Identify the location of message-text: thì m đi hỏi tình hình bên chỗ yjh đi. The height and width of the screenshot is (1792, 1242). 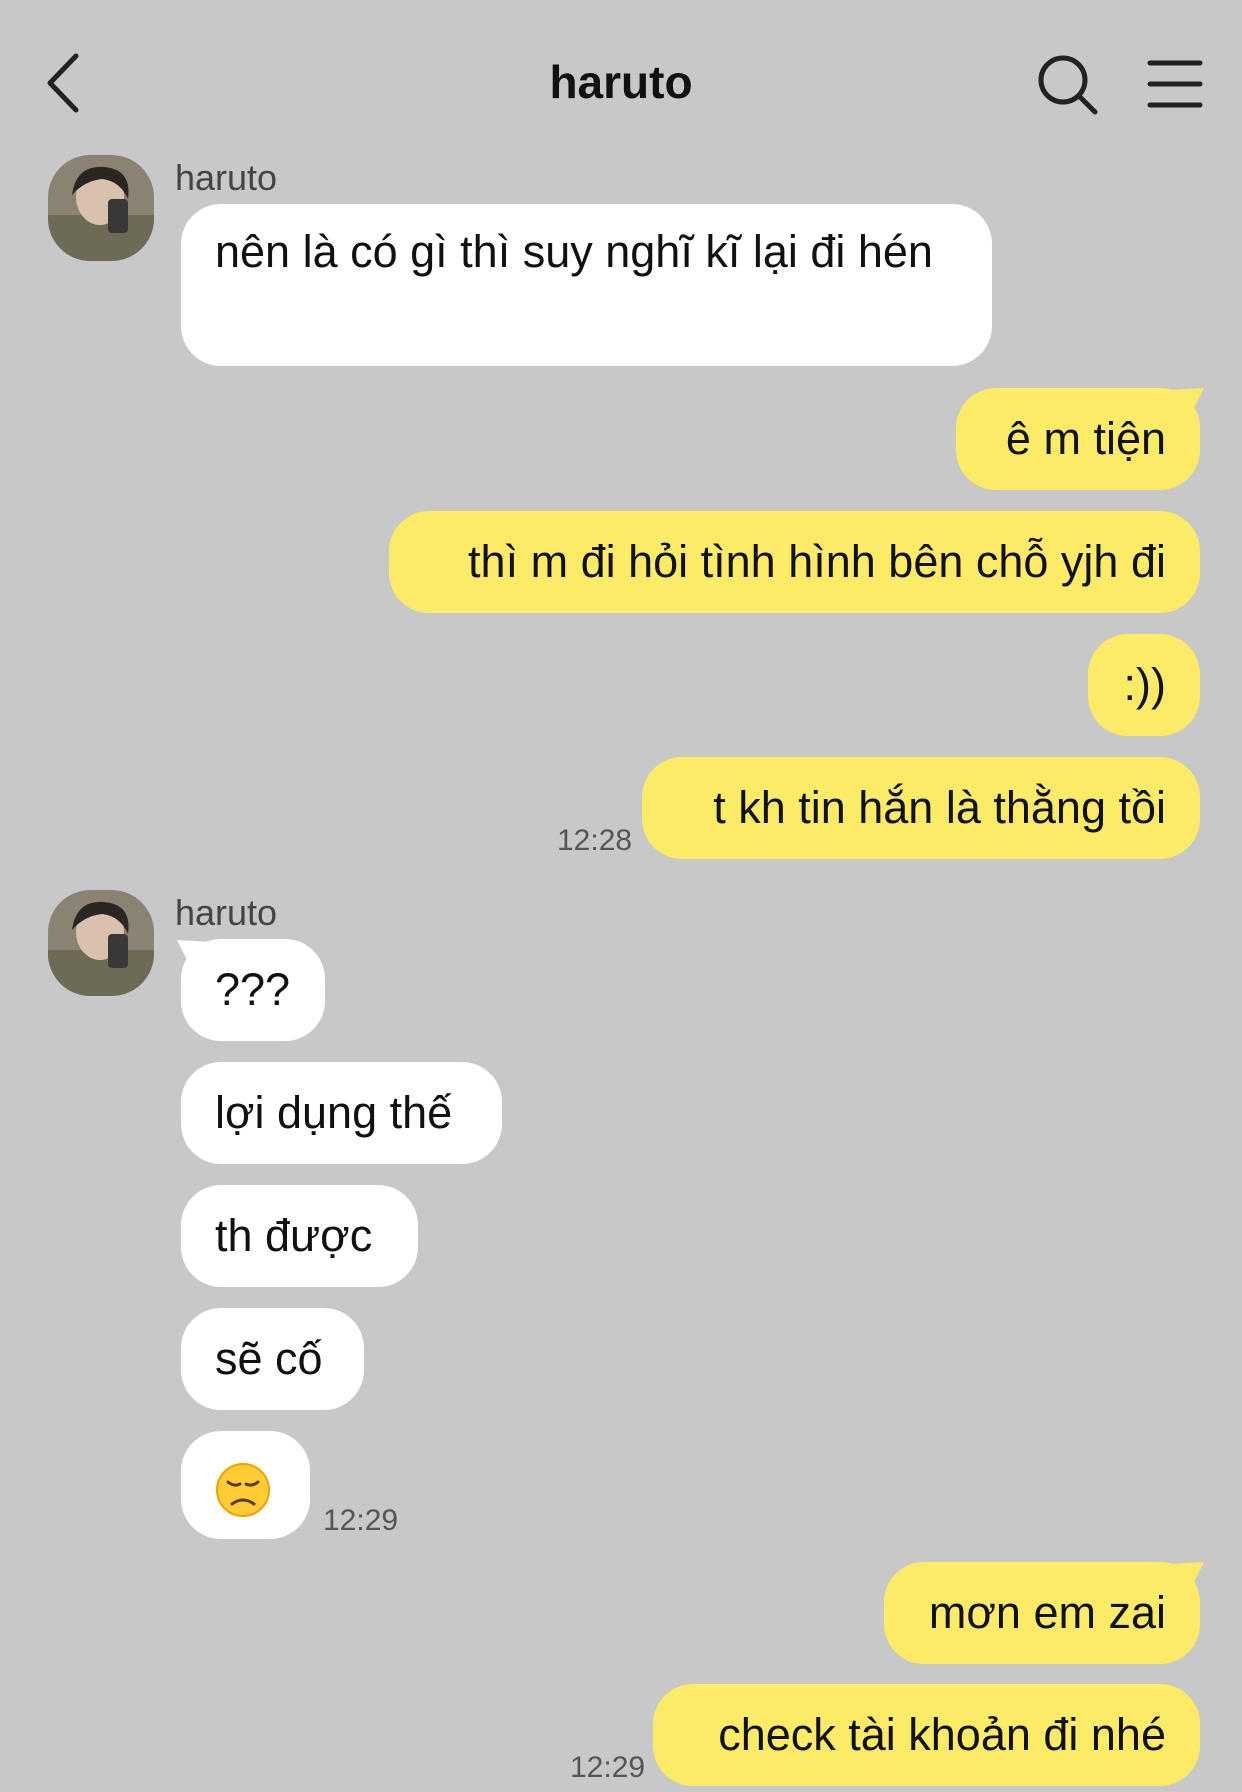
(817, 561).